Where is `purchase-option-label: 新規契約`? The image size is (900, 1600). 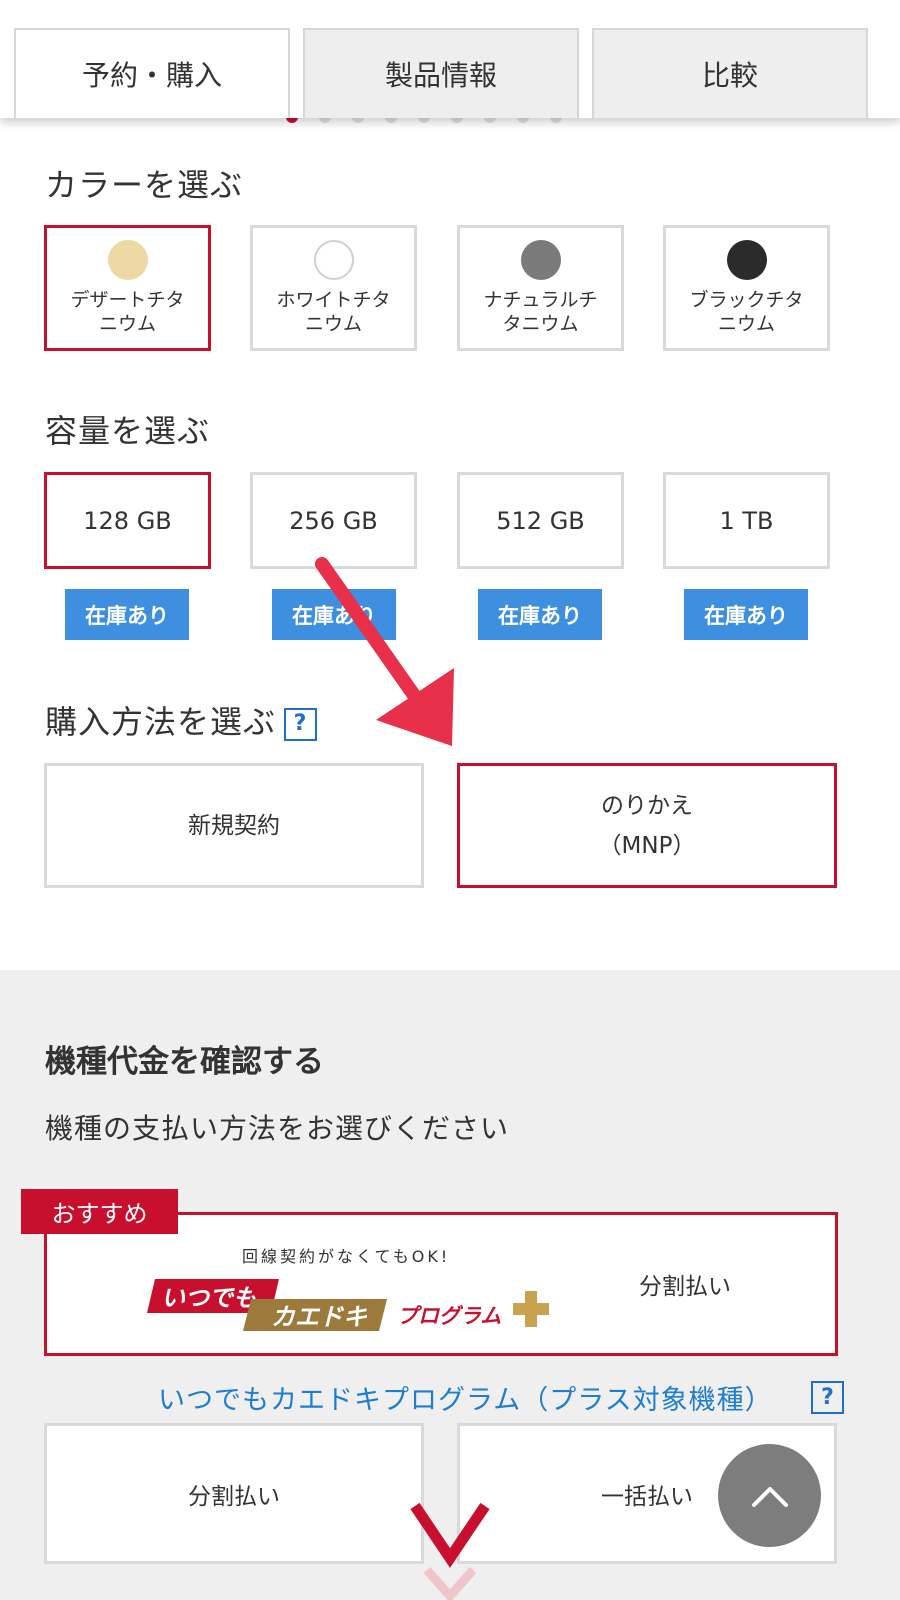 purchase-option-label: 新規契約 is located at coordinates (234, 825).